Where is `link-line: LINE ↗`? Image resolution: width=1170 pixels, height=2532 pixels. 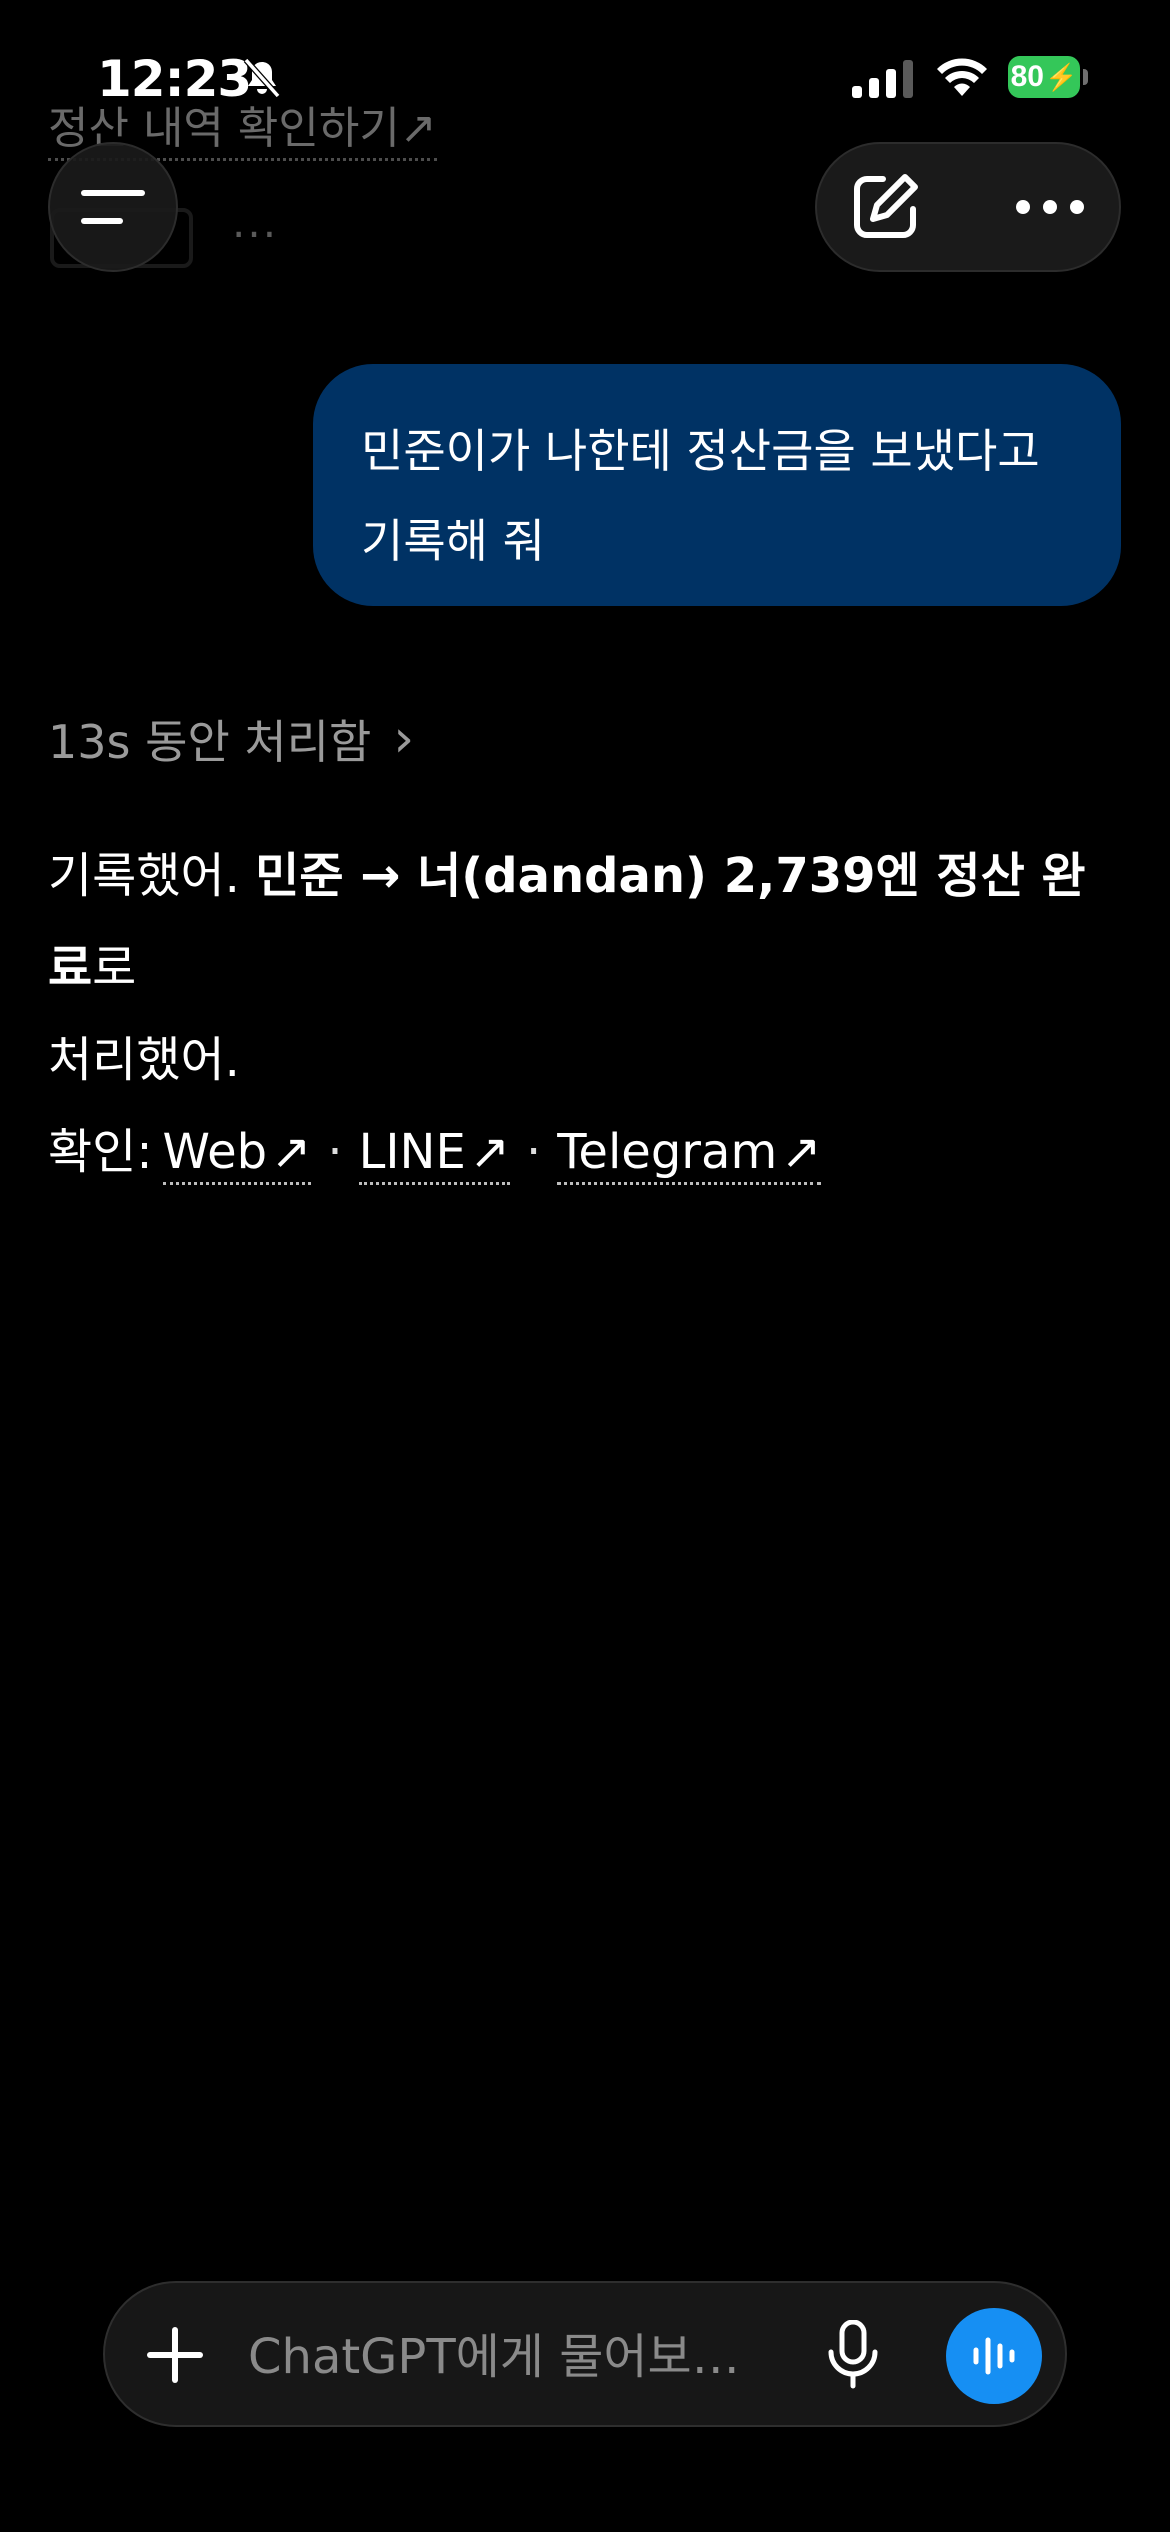 link-line: LINE ↗ is located at coordinates (434, 1154).